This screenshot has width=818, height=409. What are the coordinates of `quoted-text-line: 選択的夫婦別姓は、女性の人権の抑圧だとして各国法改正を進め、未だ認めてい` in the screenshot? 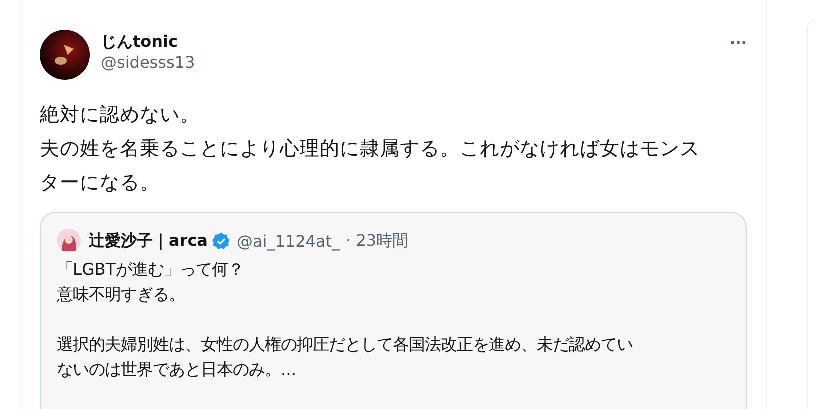 It's located at (345, 345).